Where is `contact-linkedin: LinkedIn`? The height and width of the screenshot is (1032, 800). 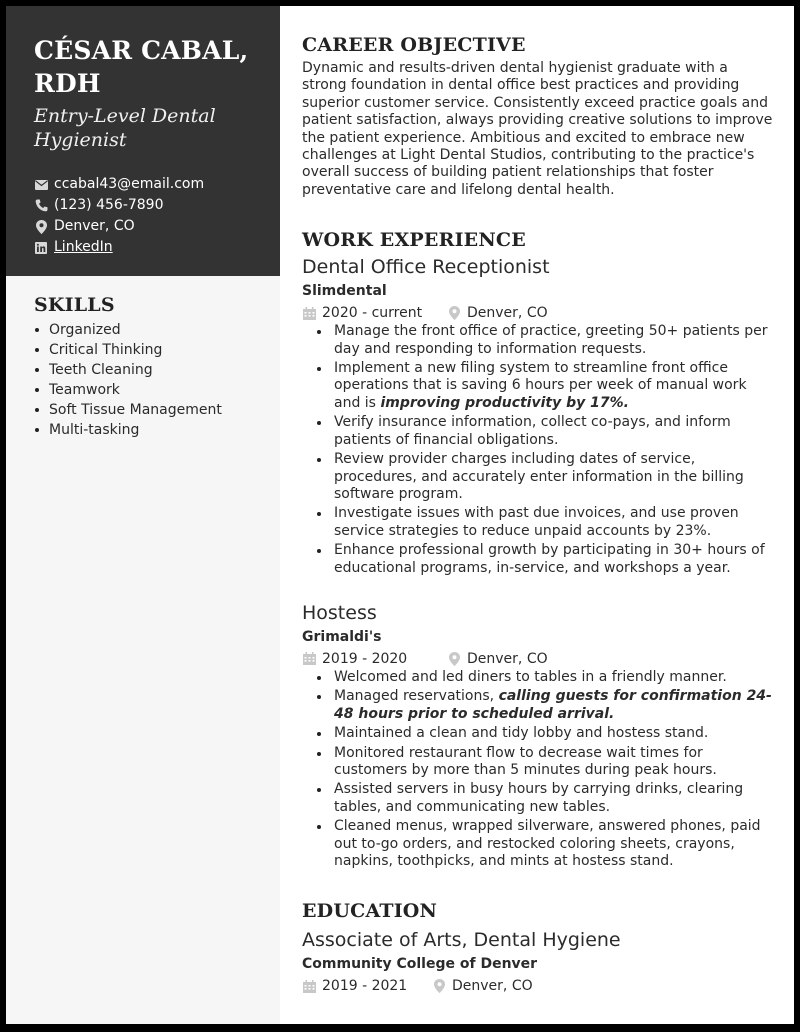 contact-linkedin: LinkedIn is located at coordinates (147, 247).